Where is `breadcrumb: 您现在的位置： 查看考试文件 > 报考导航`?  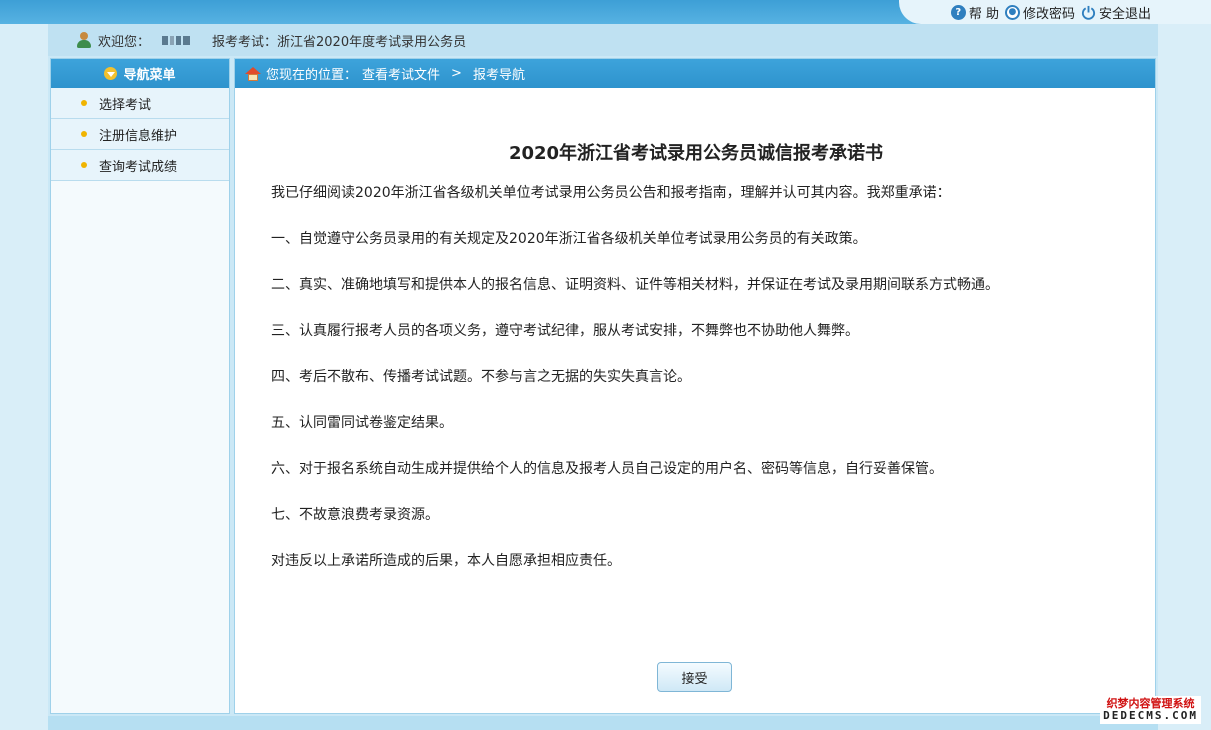 breadcrumb: 您现在的位置： 查看考试文件 > 报考导航 is located at coordinates (695, 73).